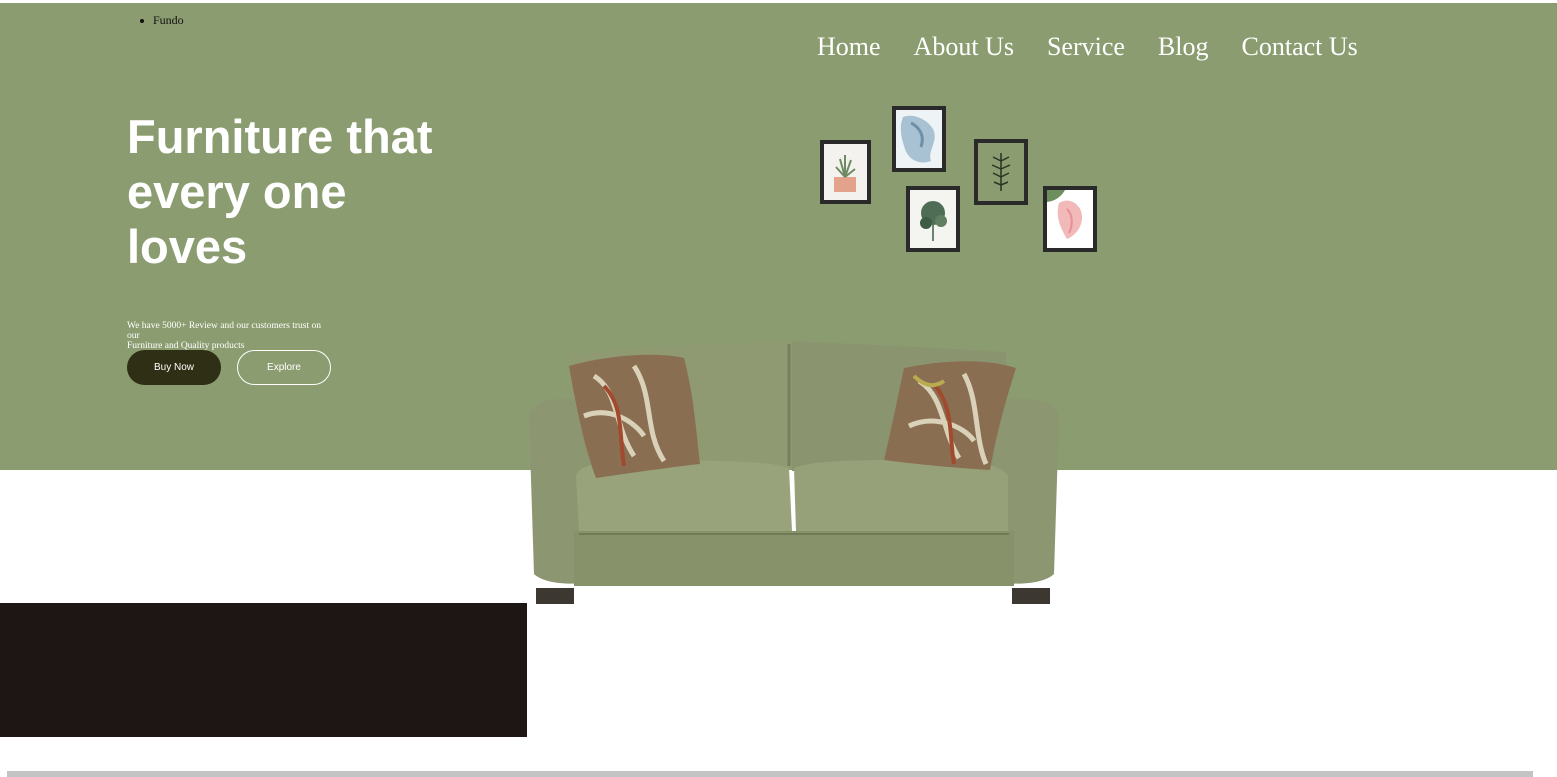 This screenshot has height=777, width=1557. I want to click on headline-line-3: loves, so click(187, 246).